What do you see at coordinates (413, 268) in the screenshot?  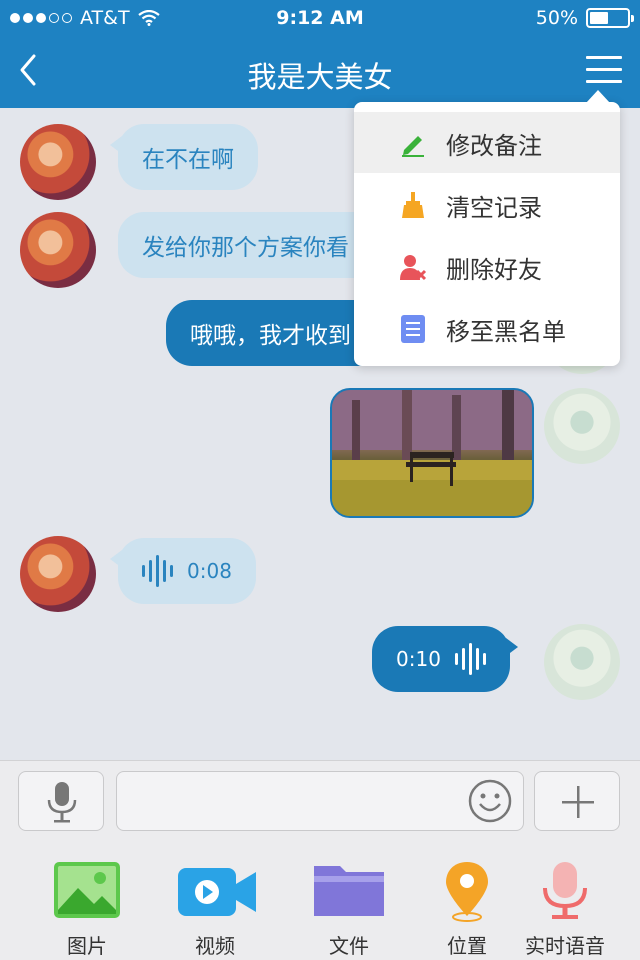 I see `delete-user-icon` at bounding box center [413, 268].